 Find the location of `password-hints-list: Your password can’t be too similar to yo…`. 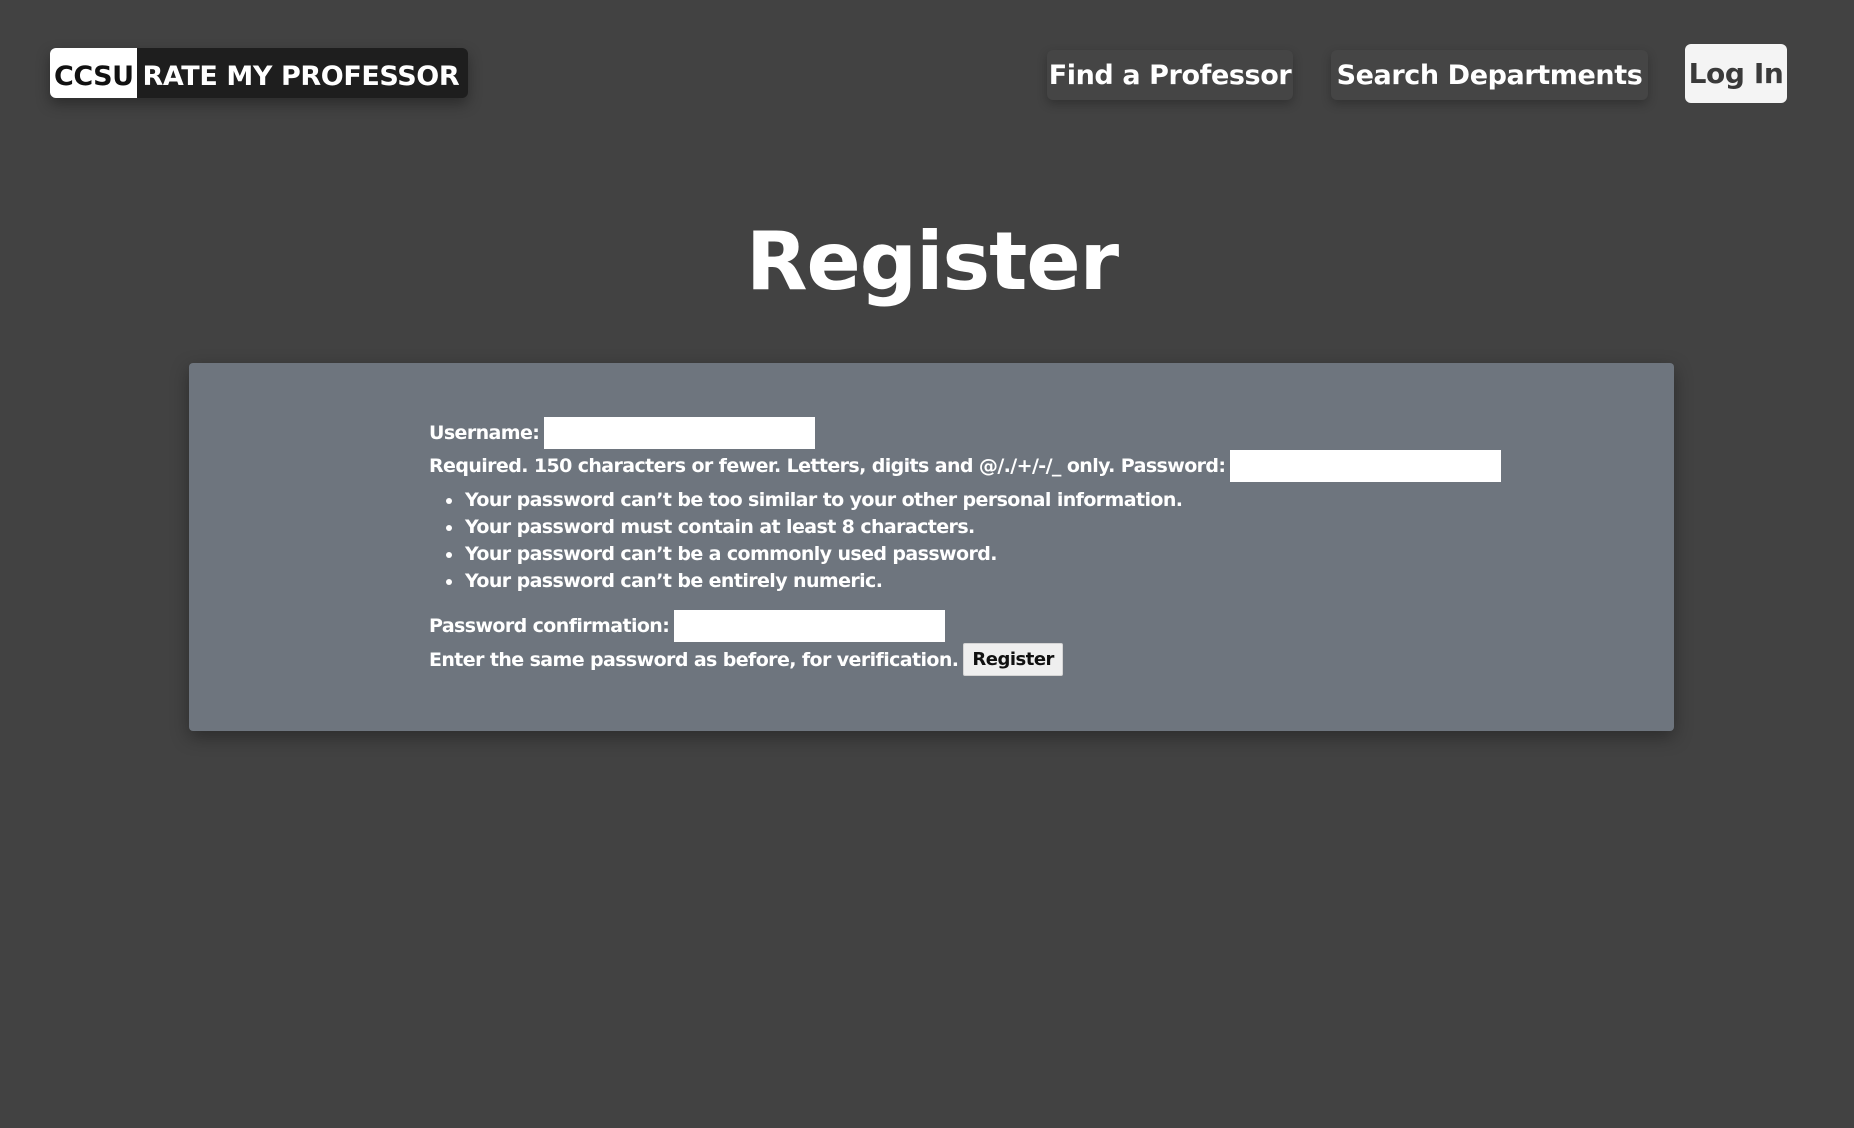

password-hints-list: Your password can’t be too similar to yo… is located at coordinates (806, 541).